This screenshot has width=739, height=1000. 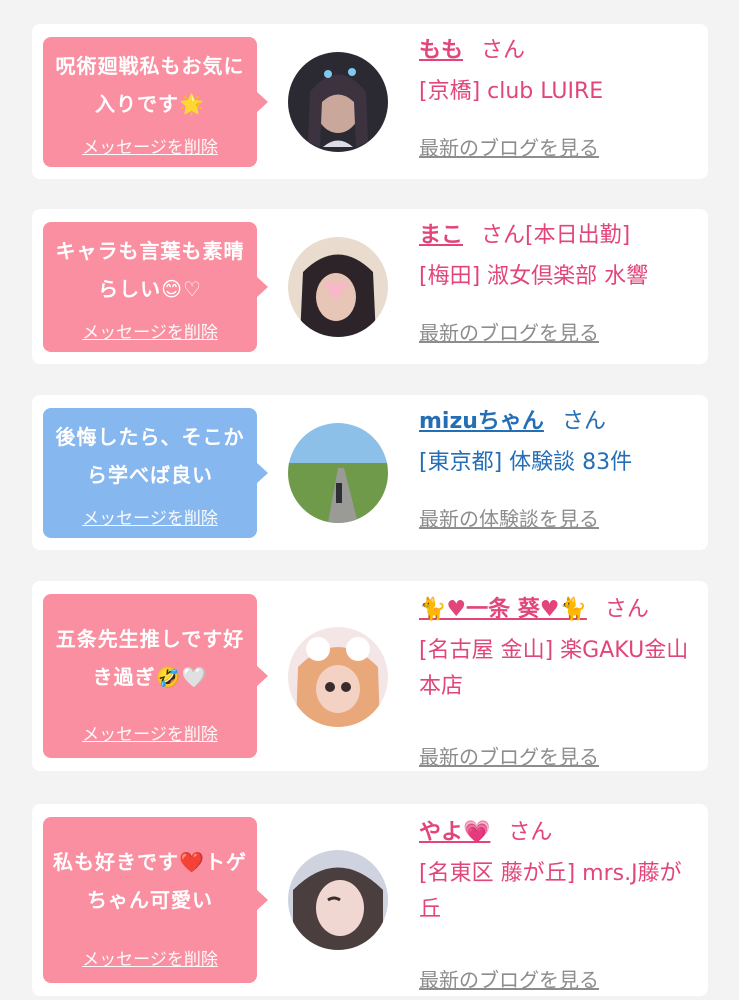 I want to click on honorific: さん[本日出勤], so click(x=556, y=235).